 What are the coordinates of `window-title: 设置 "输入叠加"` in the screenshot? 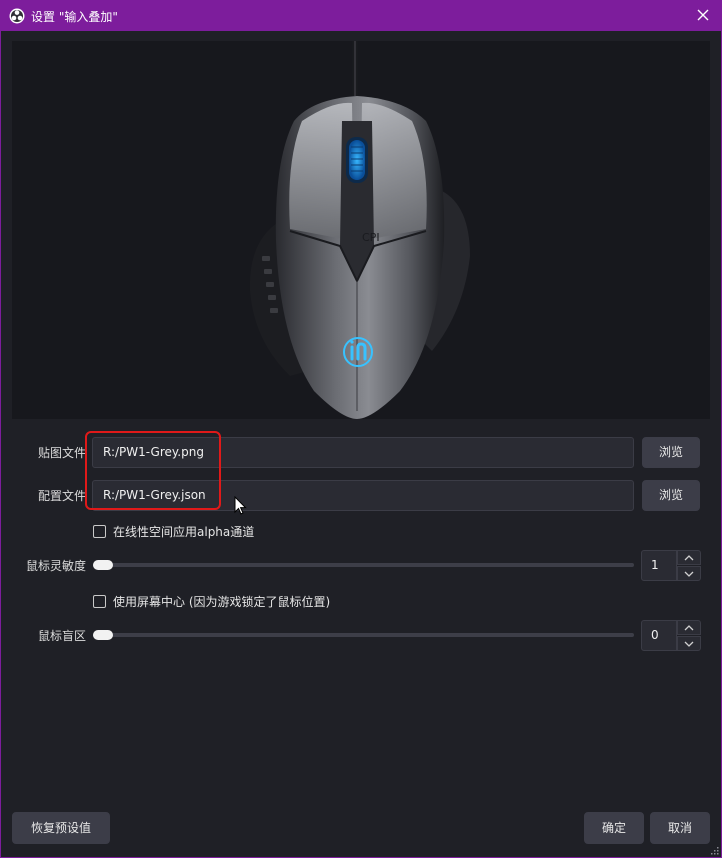 It's located at (74, 17).